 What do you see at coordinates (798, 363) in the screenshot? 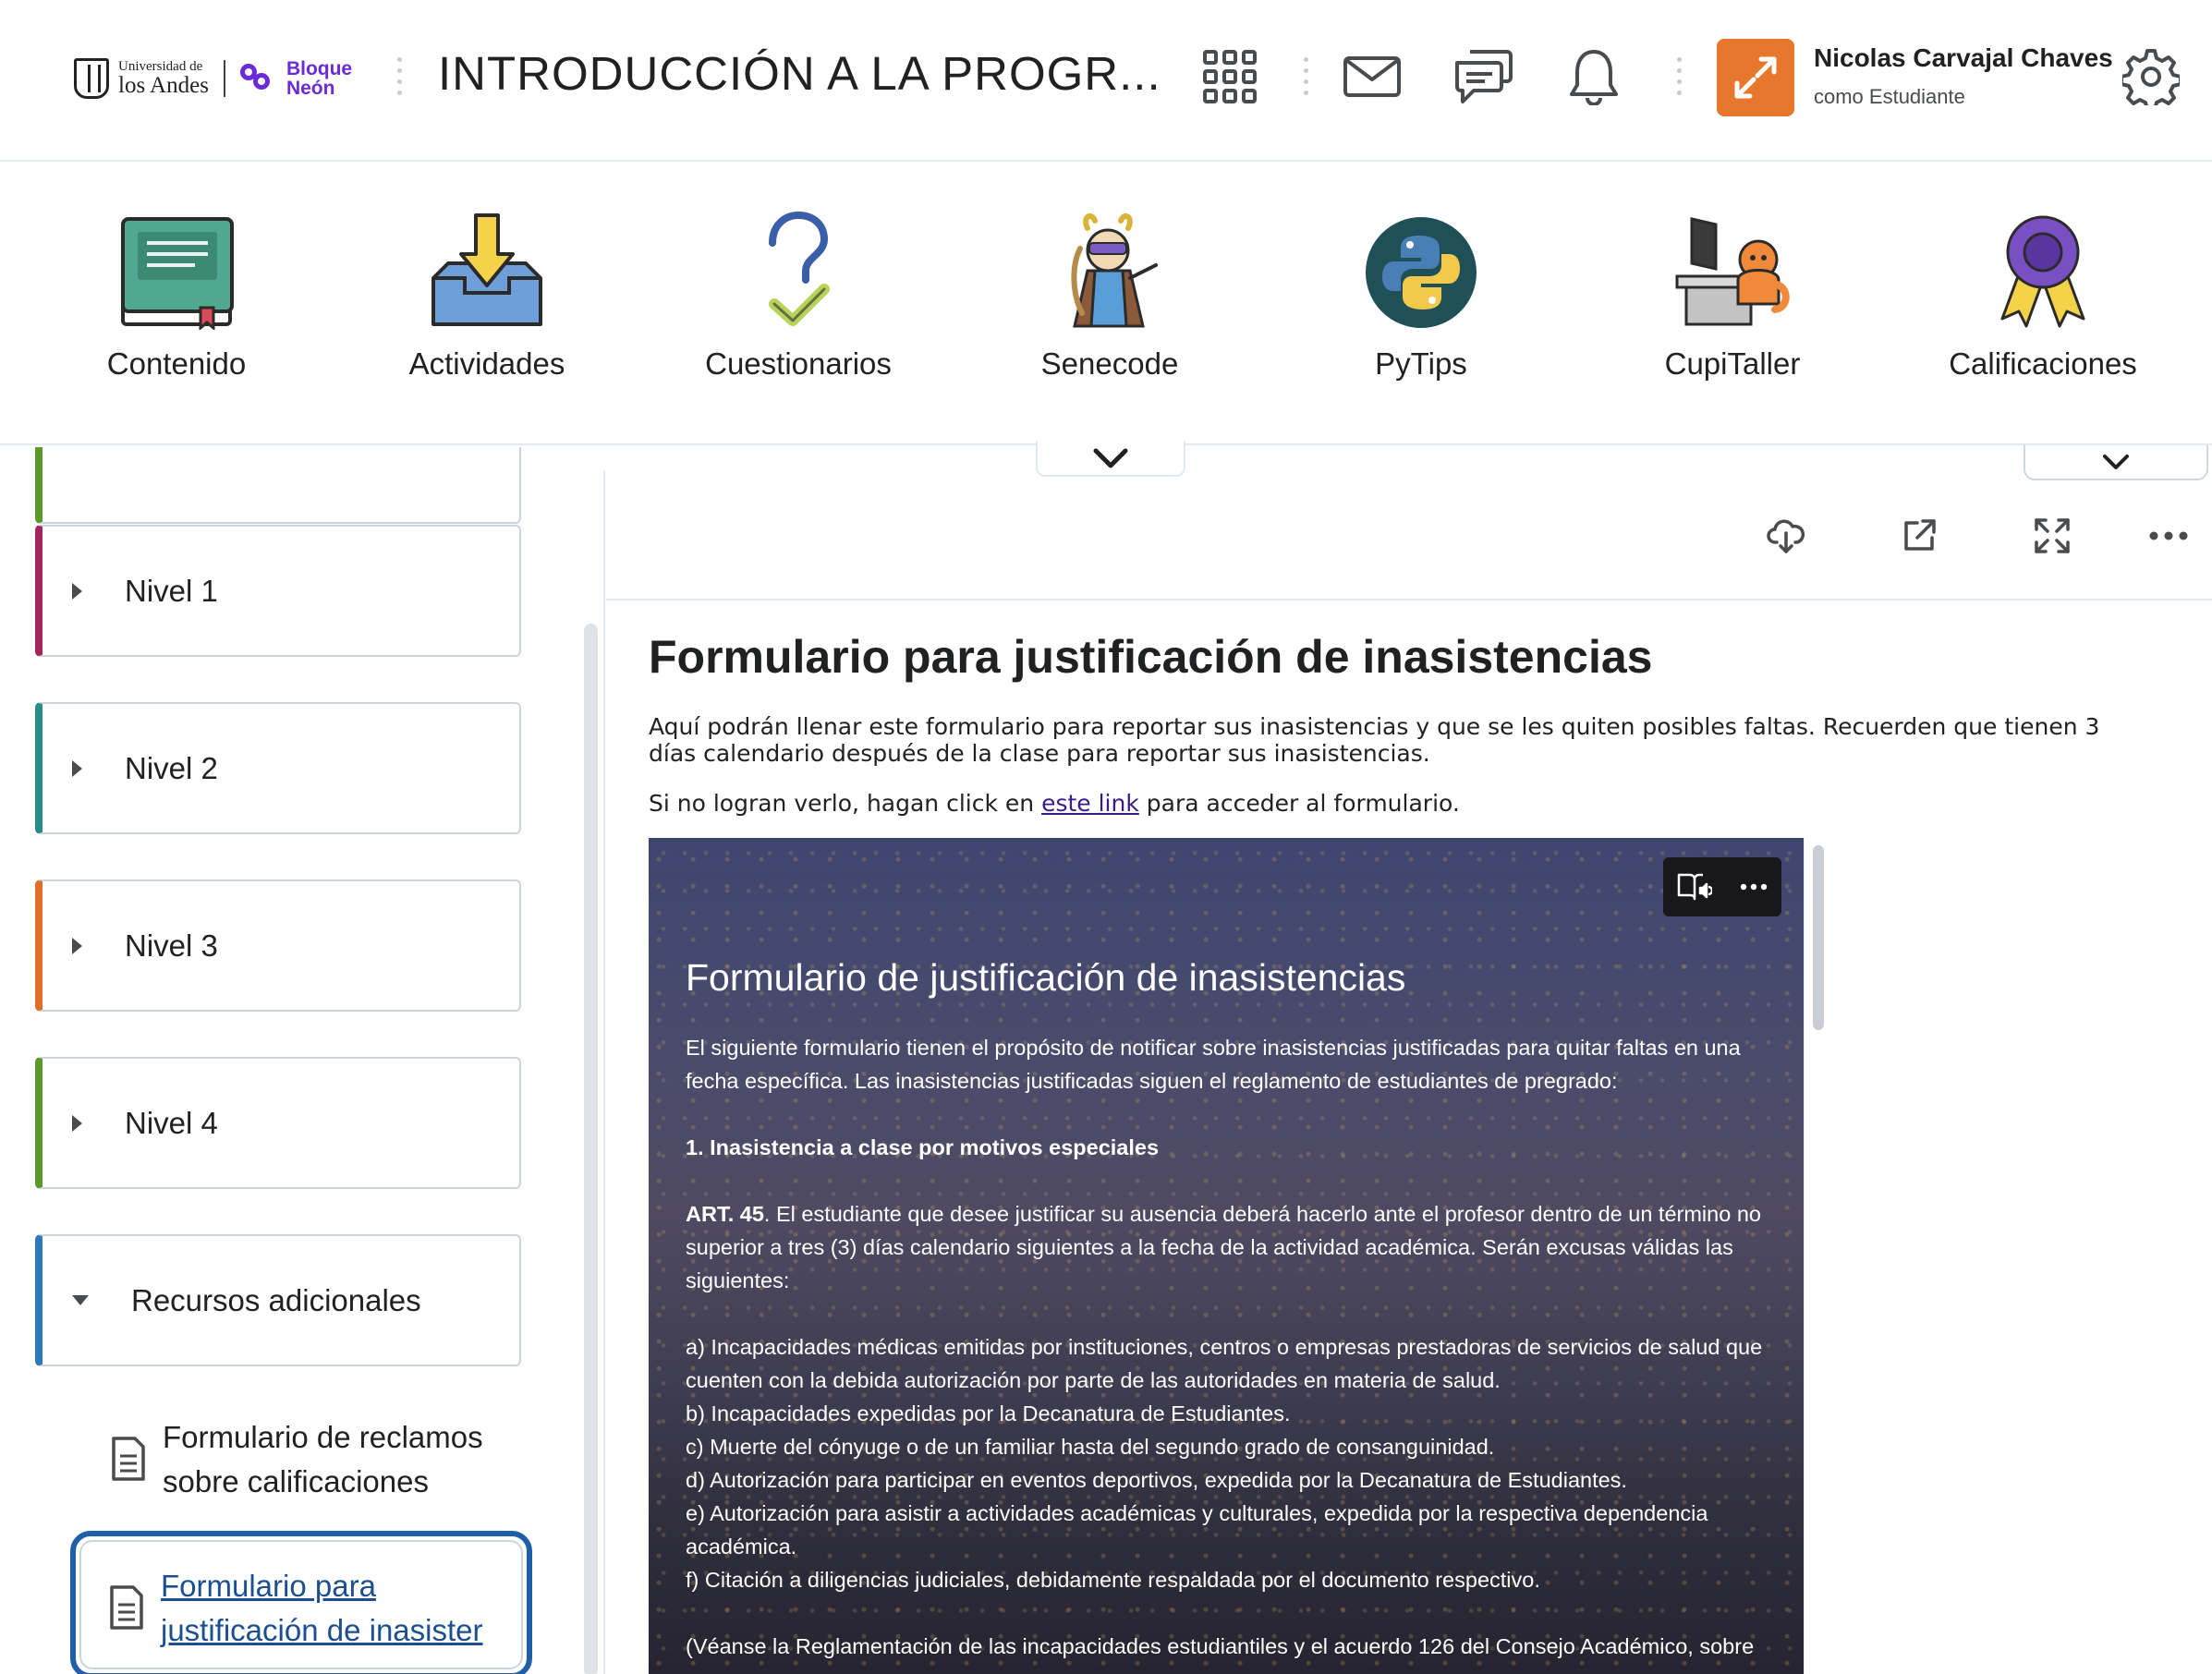
I see `nav-item-label: Cuestionarios` at bounding box center [798, 363].